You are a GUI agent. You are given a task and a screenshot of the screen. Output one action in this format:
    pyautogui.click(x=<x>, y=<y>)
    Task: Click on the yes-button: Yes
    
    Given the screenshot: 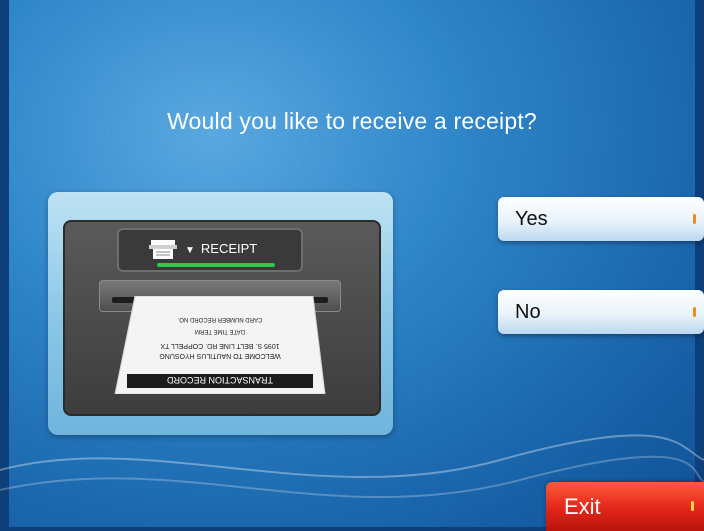 What is the action you would take?
    pyautogui.click(x=601, y=219)
    